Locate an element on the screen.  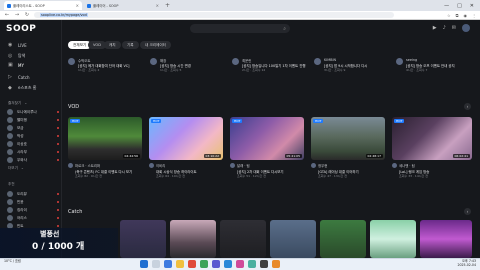
follow-item: 빨미펑 is located at coordinates (33, 120).